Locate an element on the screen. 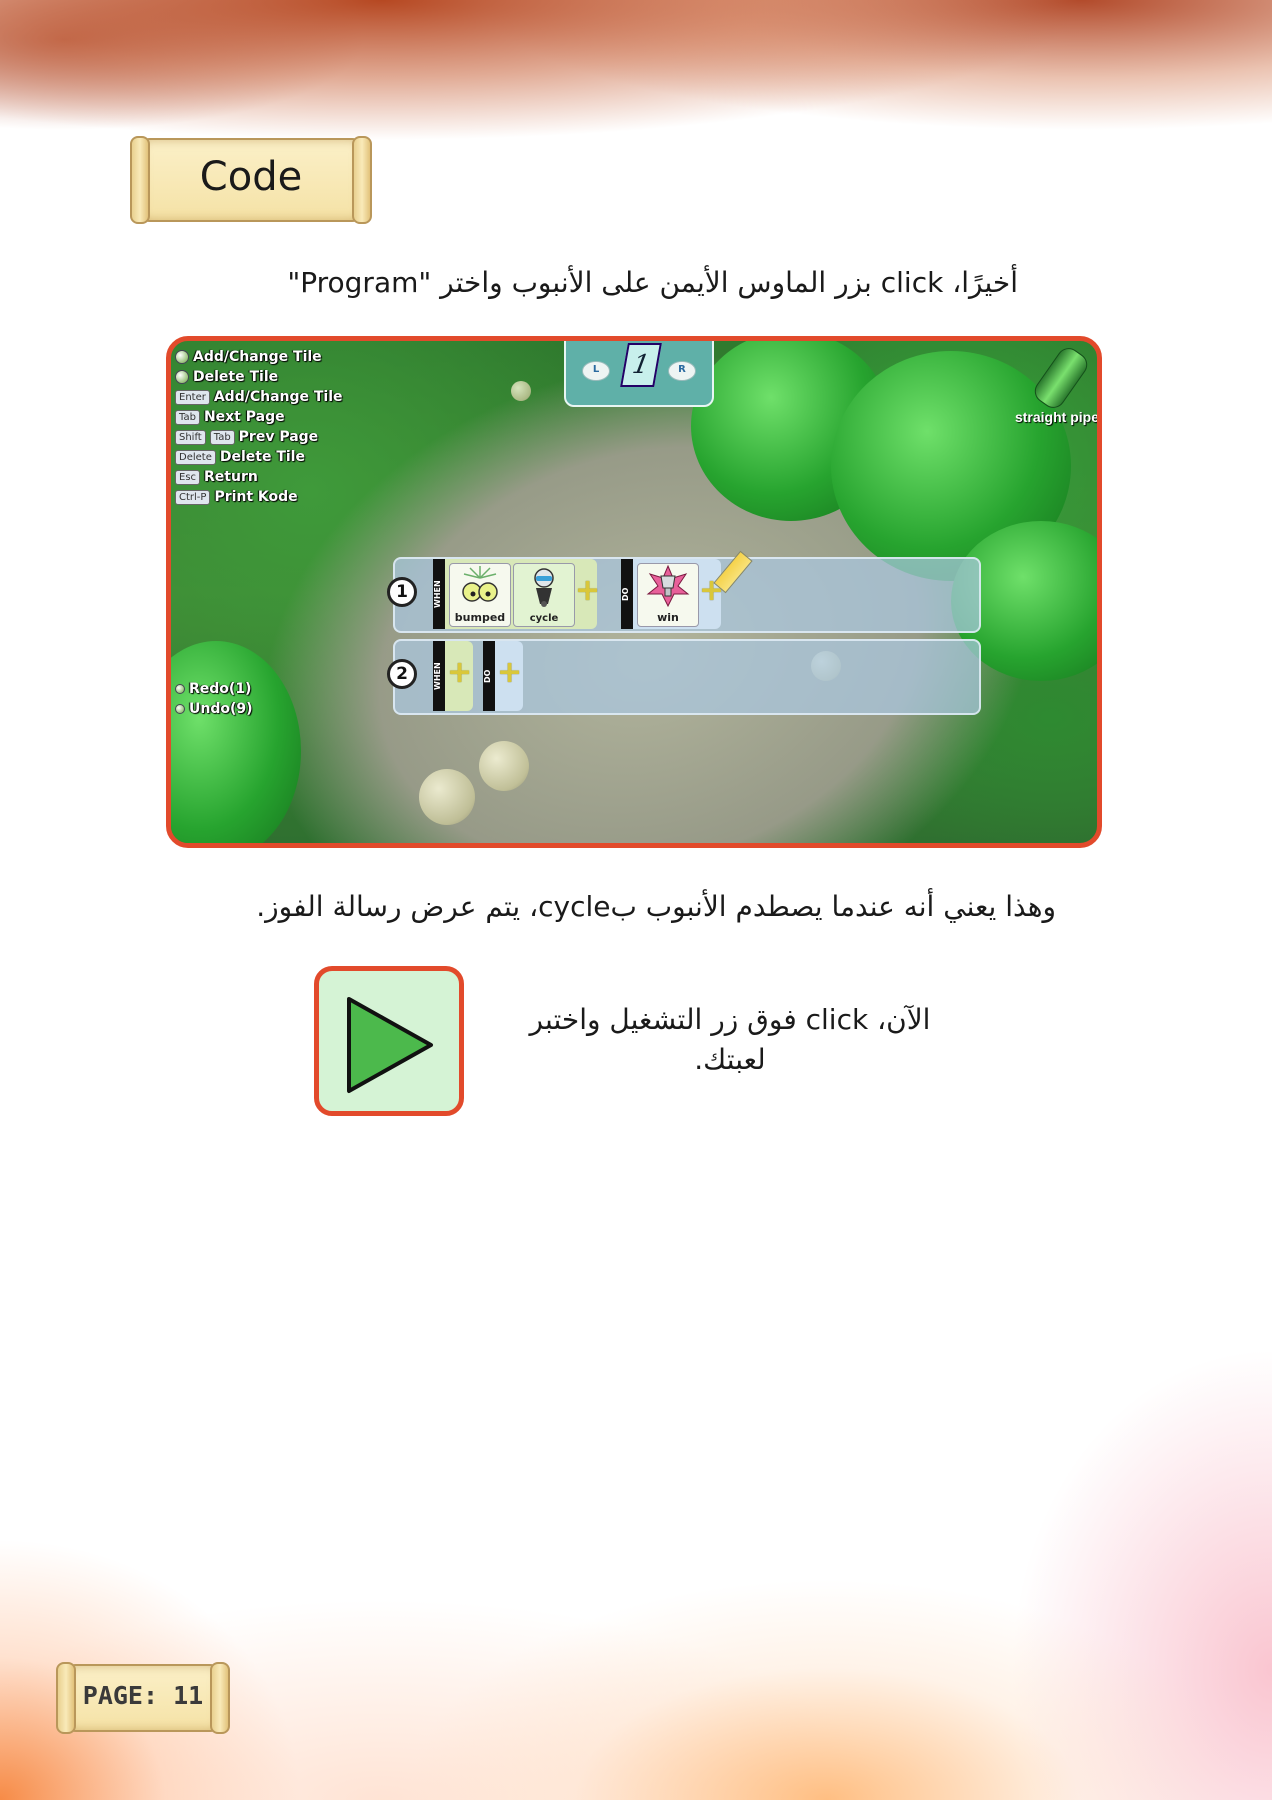  bumped-icon is located at coordinates (480, 584).